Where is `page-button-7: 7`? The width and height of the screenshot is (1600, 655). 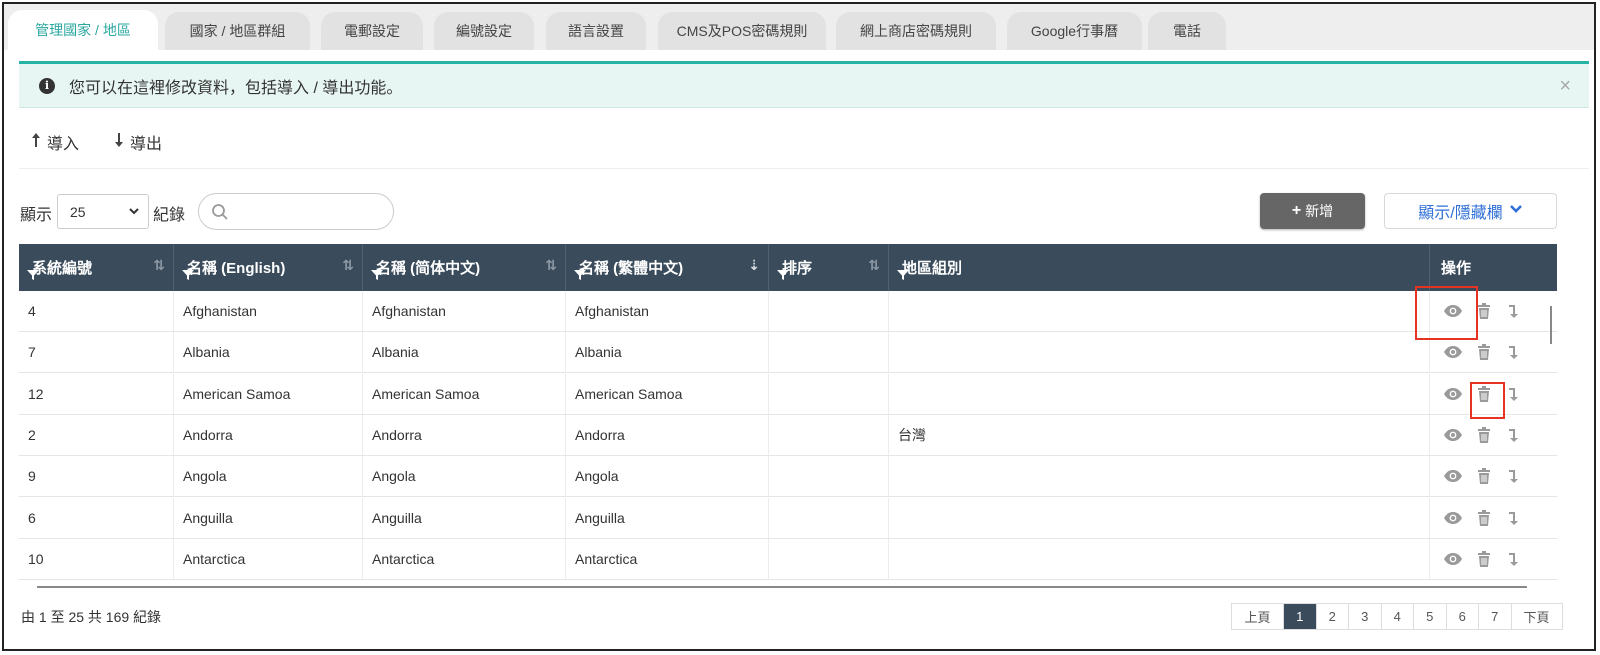 page-button-7: 7 is located at coordinates (1495, 616).